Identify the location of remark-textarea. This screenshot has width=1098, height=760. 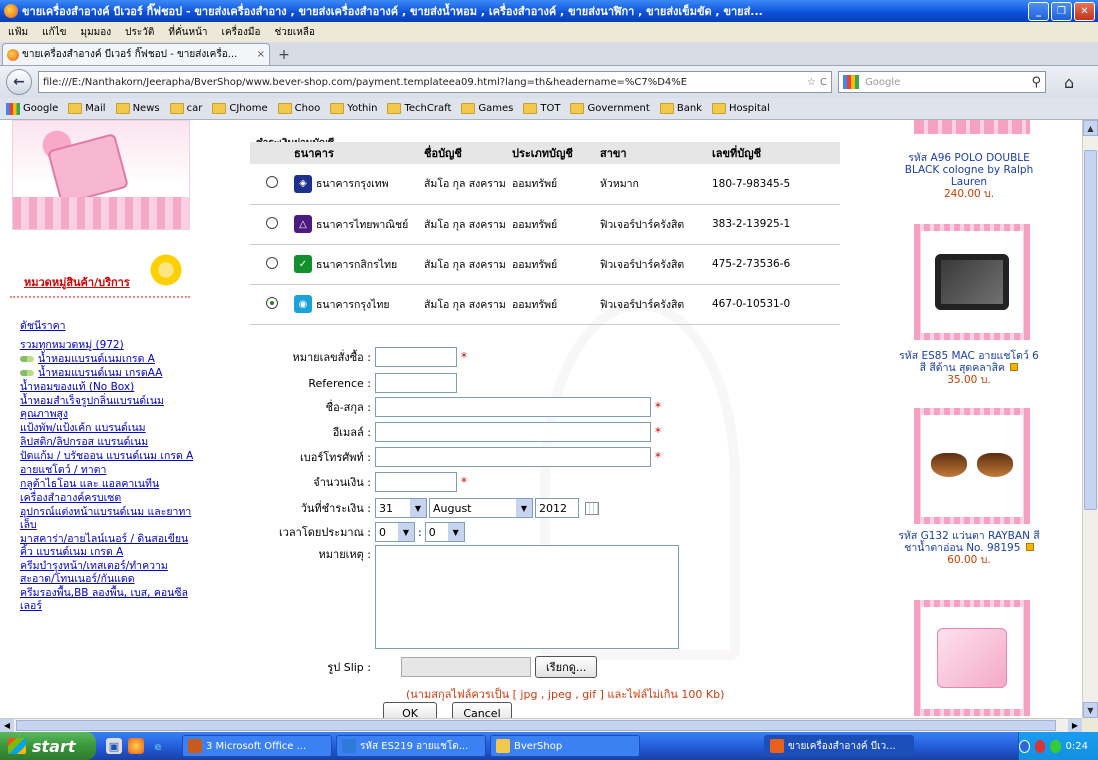
(527, 597).